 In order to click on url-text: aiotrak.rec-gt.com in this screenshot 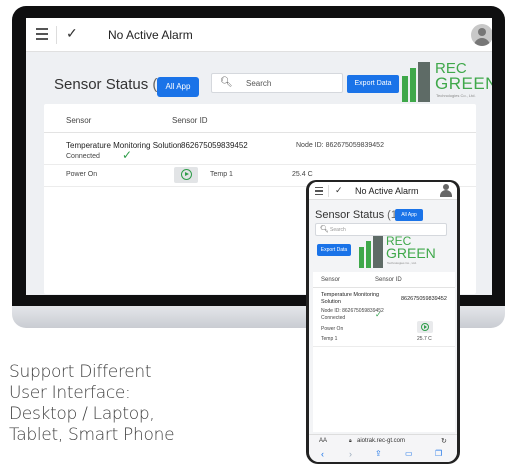, I will do `click(381, 441)`.